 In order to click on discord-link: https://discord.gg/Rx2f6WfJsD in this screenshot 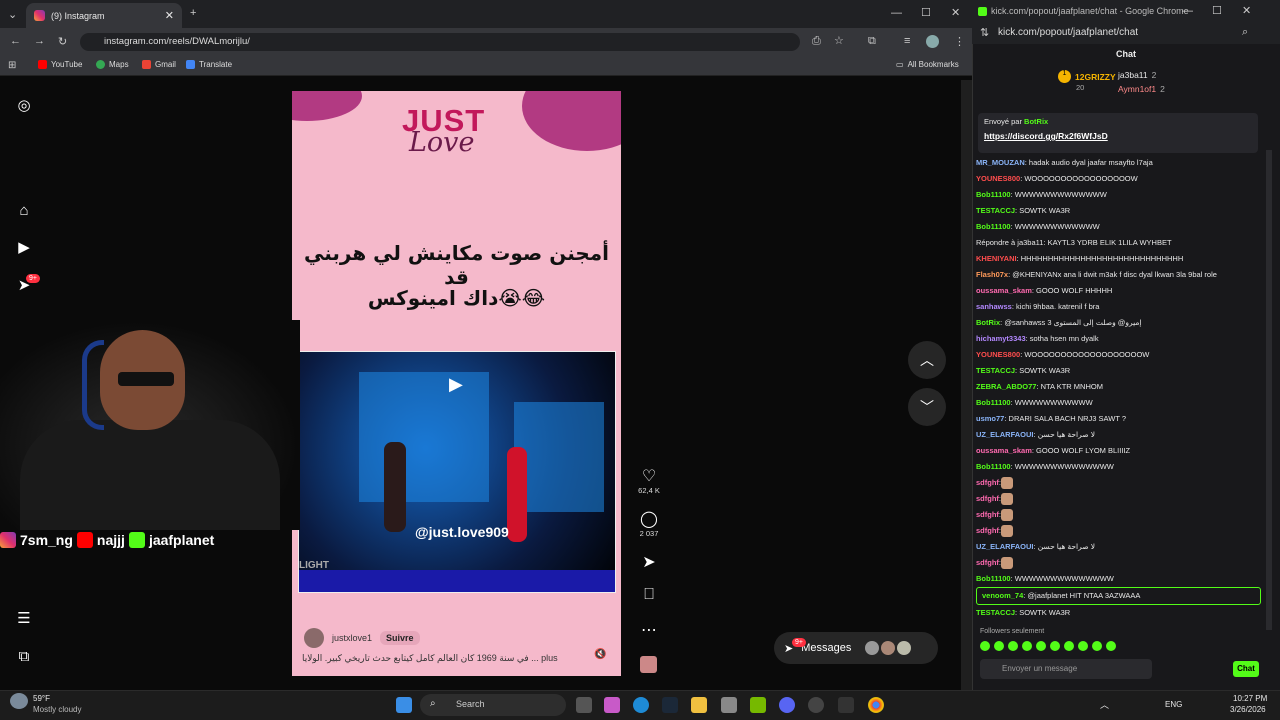, I will do `click(1118, 136)`.